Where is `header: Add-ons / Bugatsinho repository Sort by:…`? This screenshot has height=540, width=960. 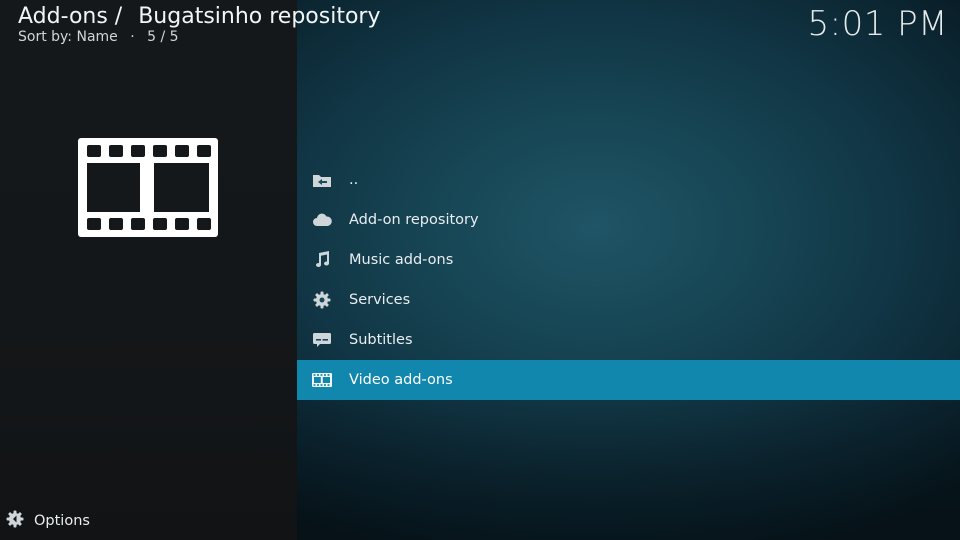
header: Add-ons / Bugatsinho repository Sort by:… is located at coordinates (199, 24).